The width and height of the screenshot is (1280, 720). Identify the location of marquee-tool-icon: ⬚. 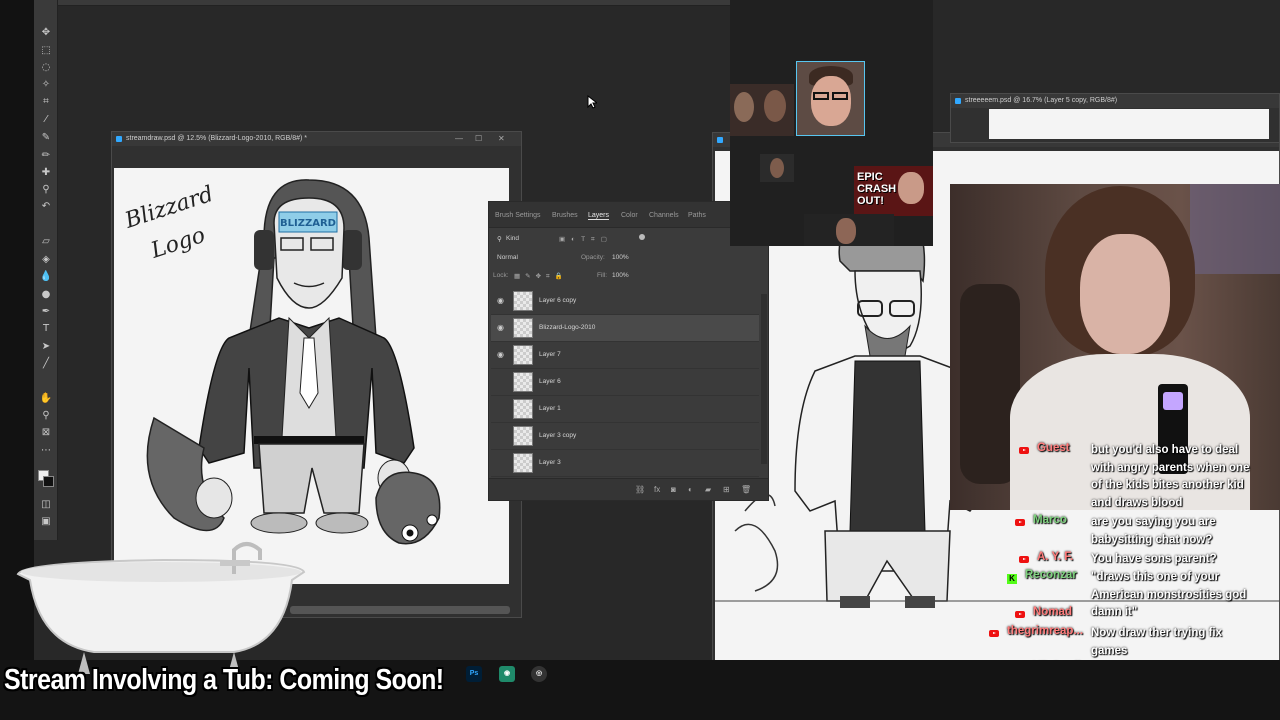
(46, 51).